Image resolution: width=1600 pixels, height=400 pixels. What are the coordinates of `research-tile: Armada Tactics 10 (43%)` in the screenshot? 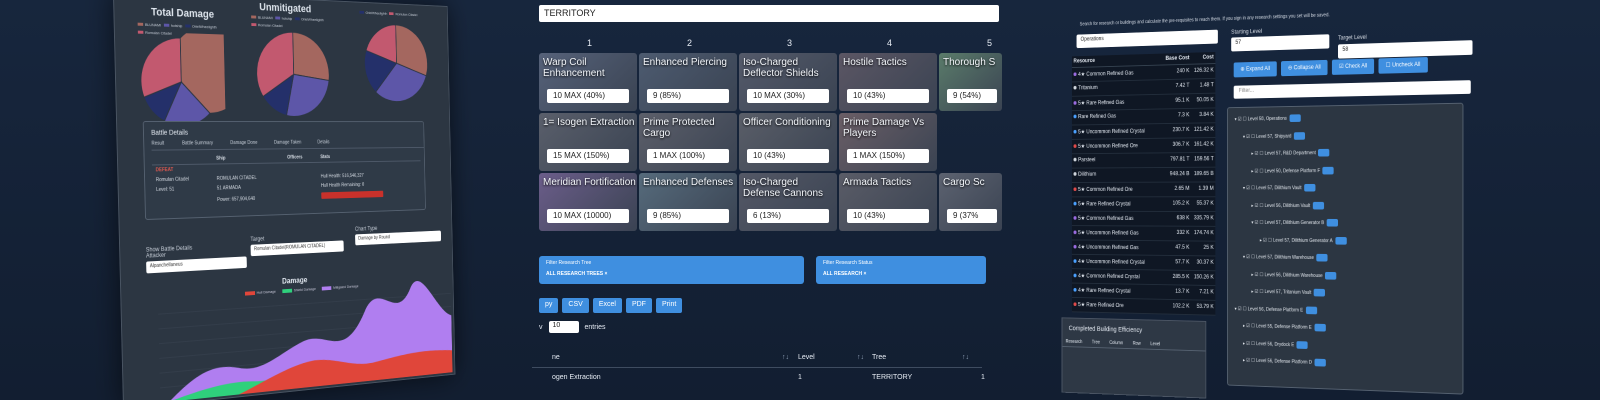 It's located at (888, 202).